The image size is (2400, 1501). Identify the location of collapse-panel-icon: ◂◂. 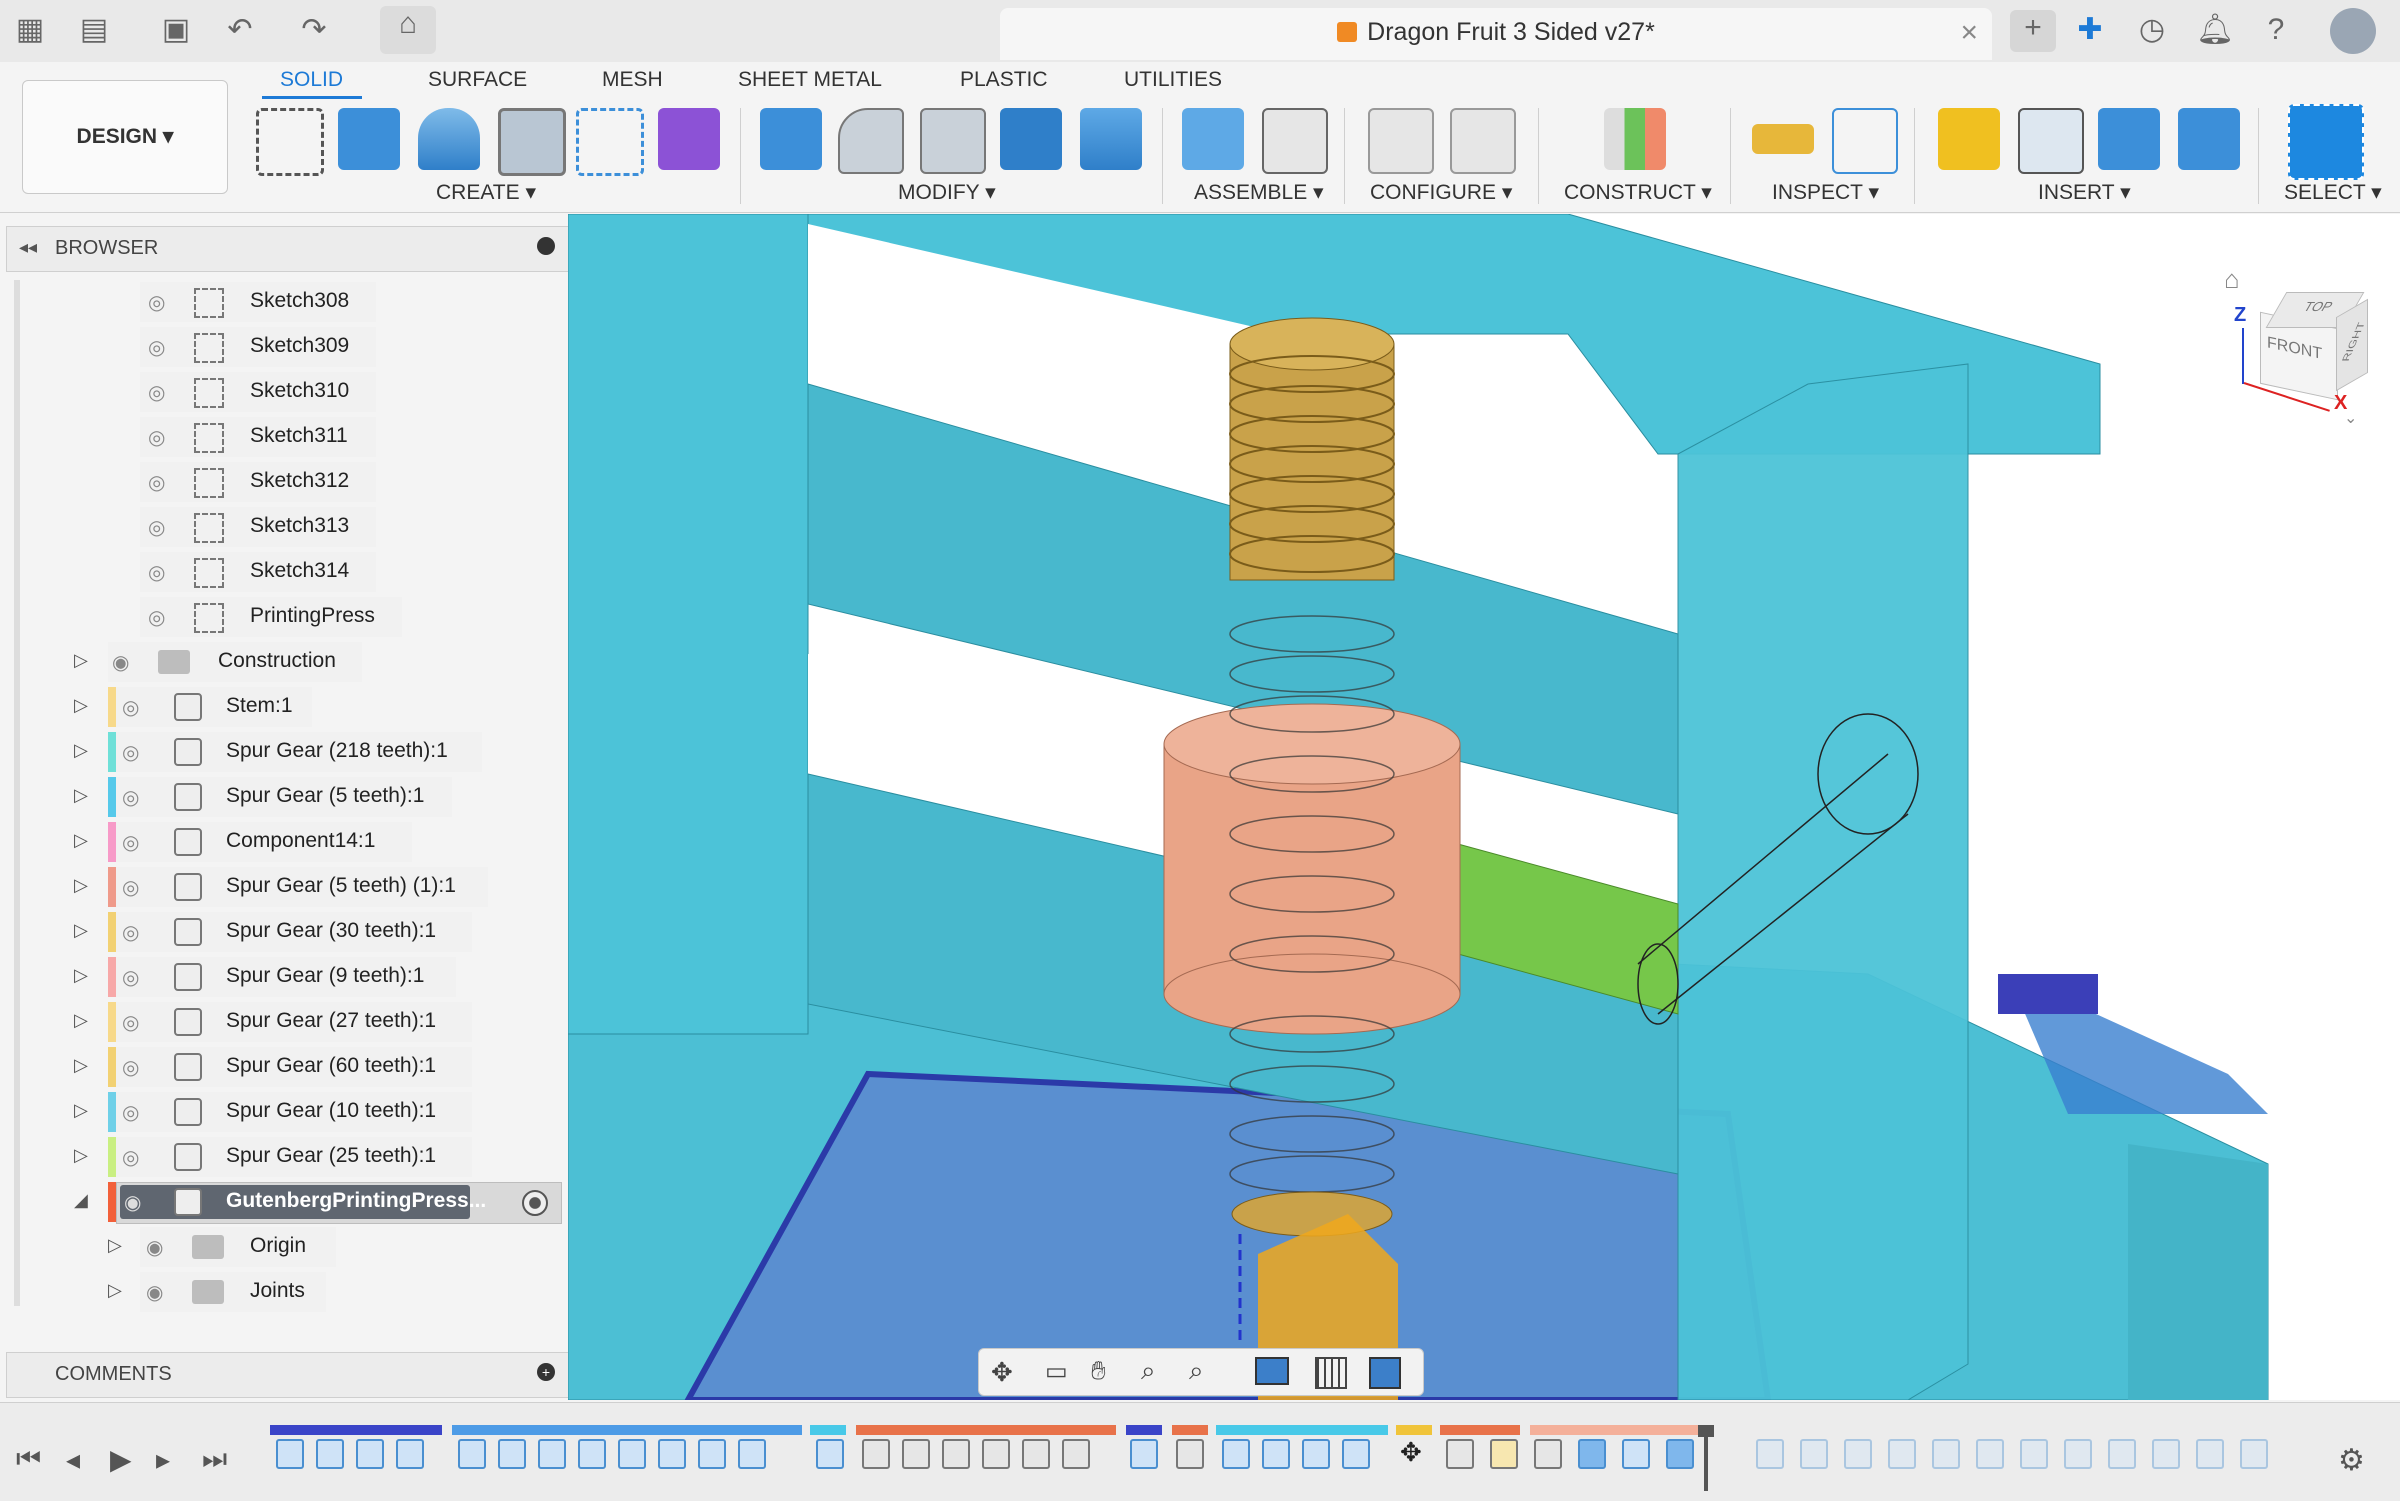
(28, 247).